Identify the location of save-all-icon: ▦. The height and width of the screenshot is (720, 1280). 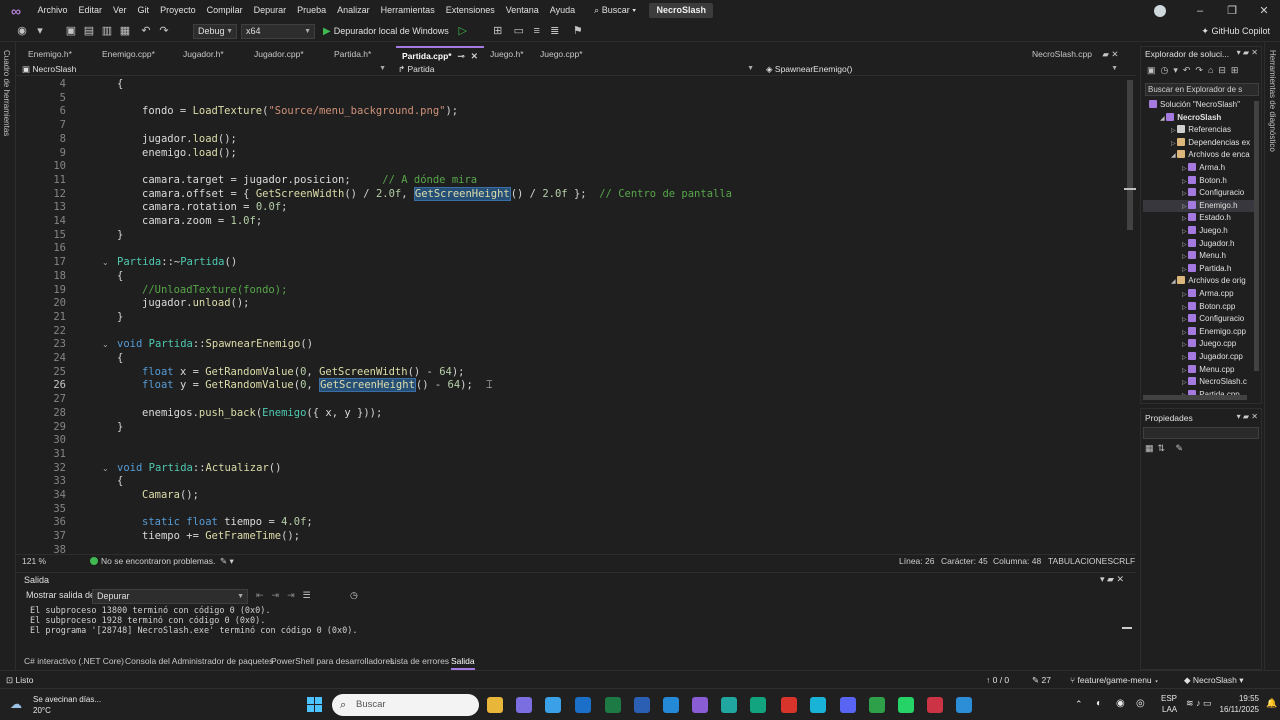
(125, 31).